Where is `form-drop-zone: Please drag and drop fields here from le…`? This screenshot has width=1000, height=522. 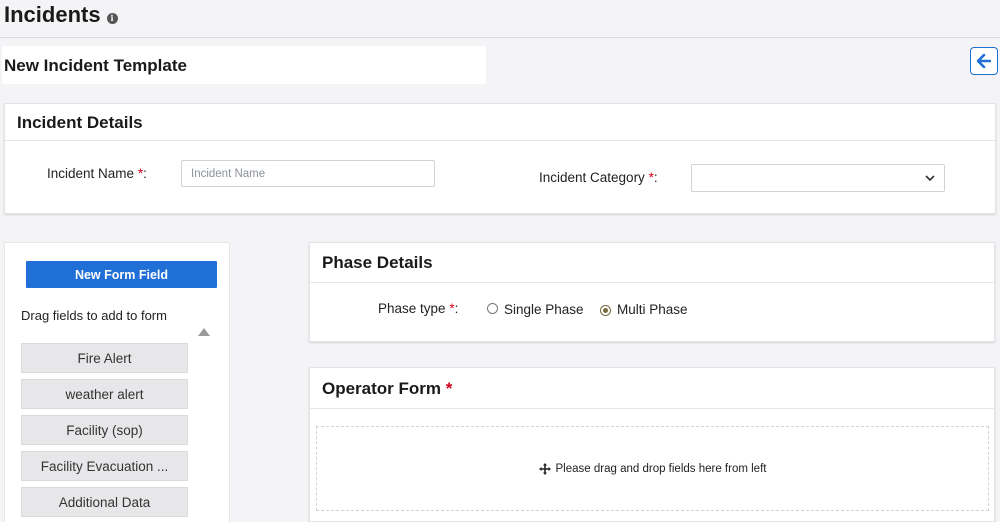 form-drop-zone: Please drag and drop fields here from le… is located at coordinates (652, 468).